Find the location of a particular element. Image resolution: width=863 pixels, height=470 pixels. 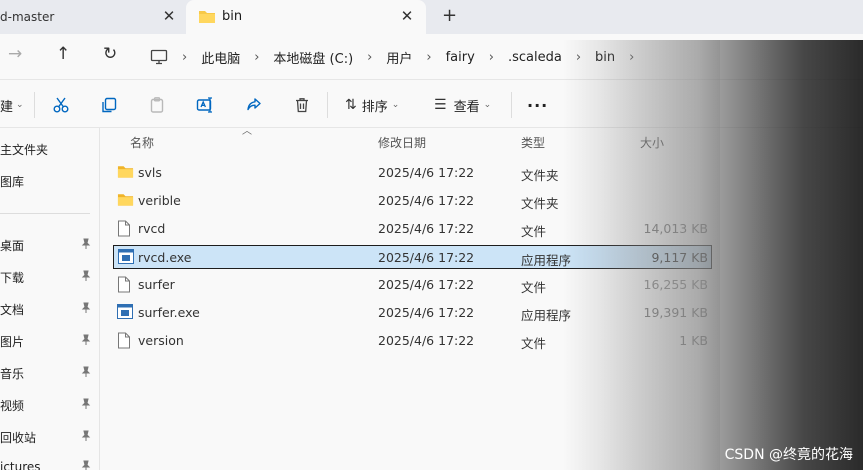

sort-button-label: 排序 is located at coordinates (374, 107).